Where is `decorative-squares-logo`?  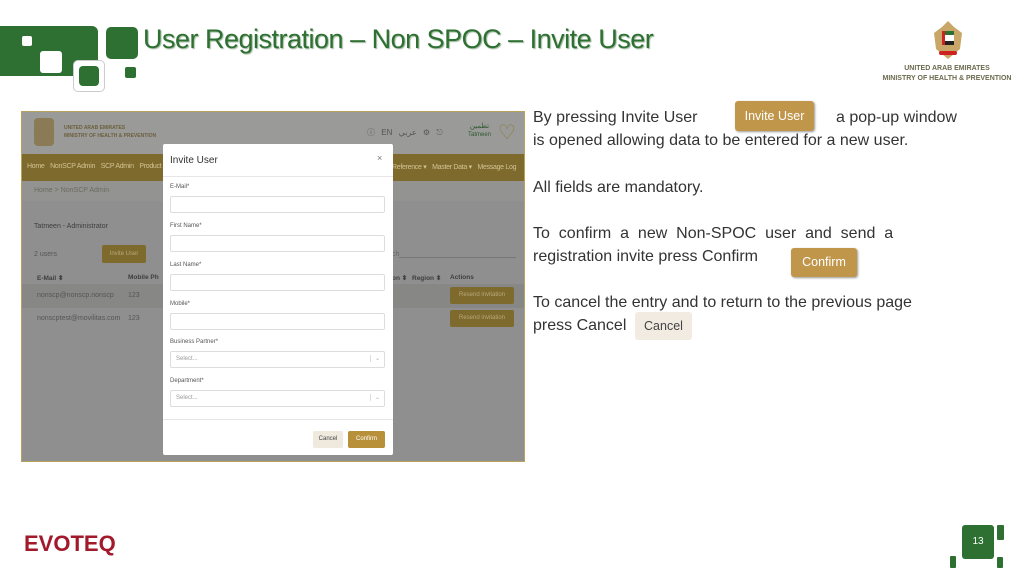
decorative-squares-logo is located at coordinates (75, 59).